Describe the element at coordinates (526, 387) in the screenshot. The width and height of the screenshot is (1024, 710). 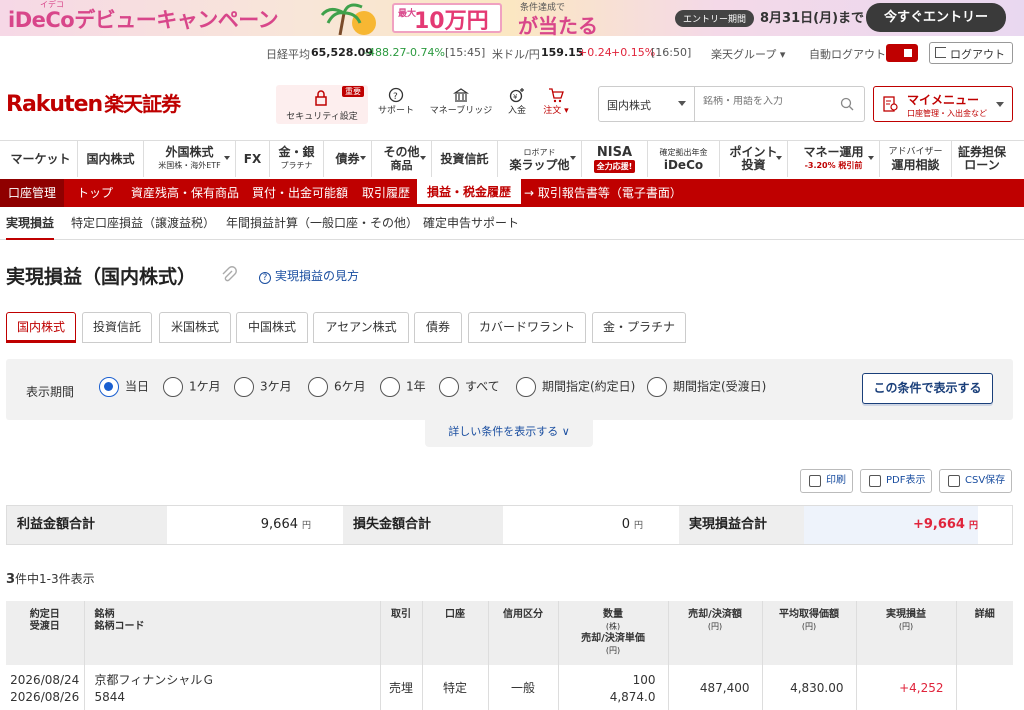
I see `radio-button-icon` at that location.